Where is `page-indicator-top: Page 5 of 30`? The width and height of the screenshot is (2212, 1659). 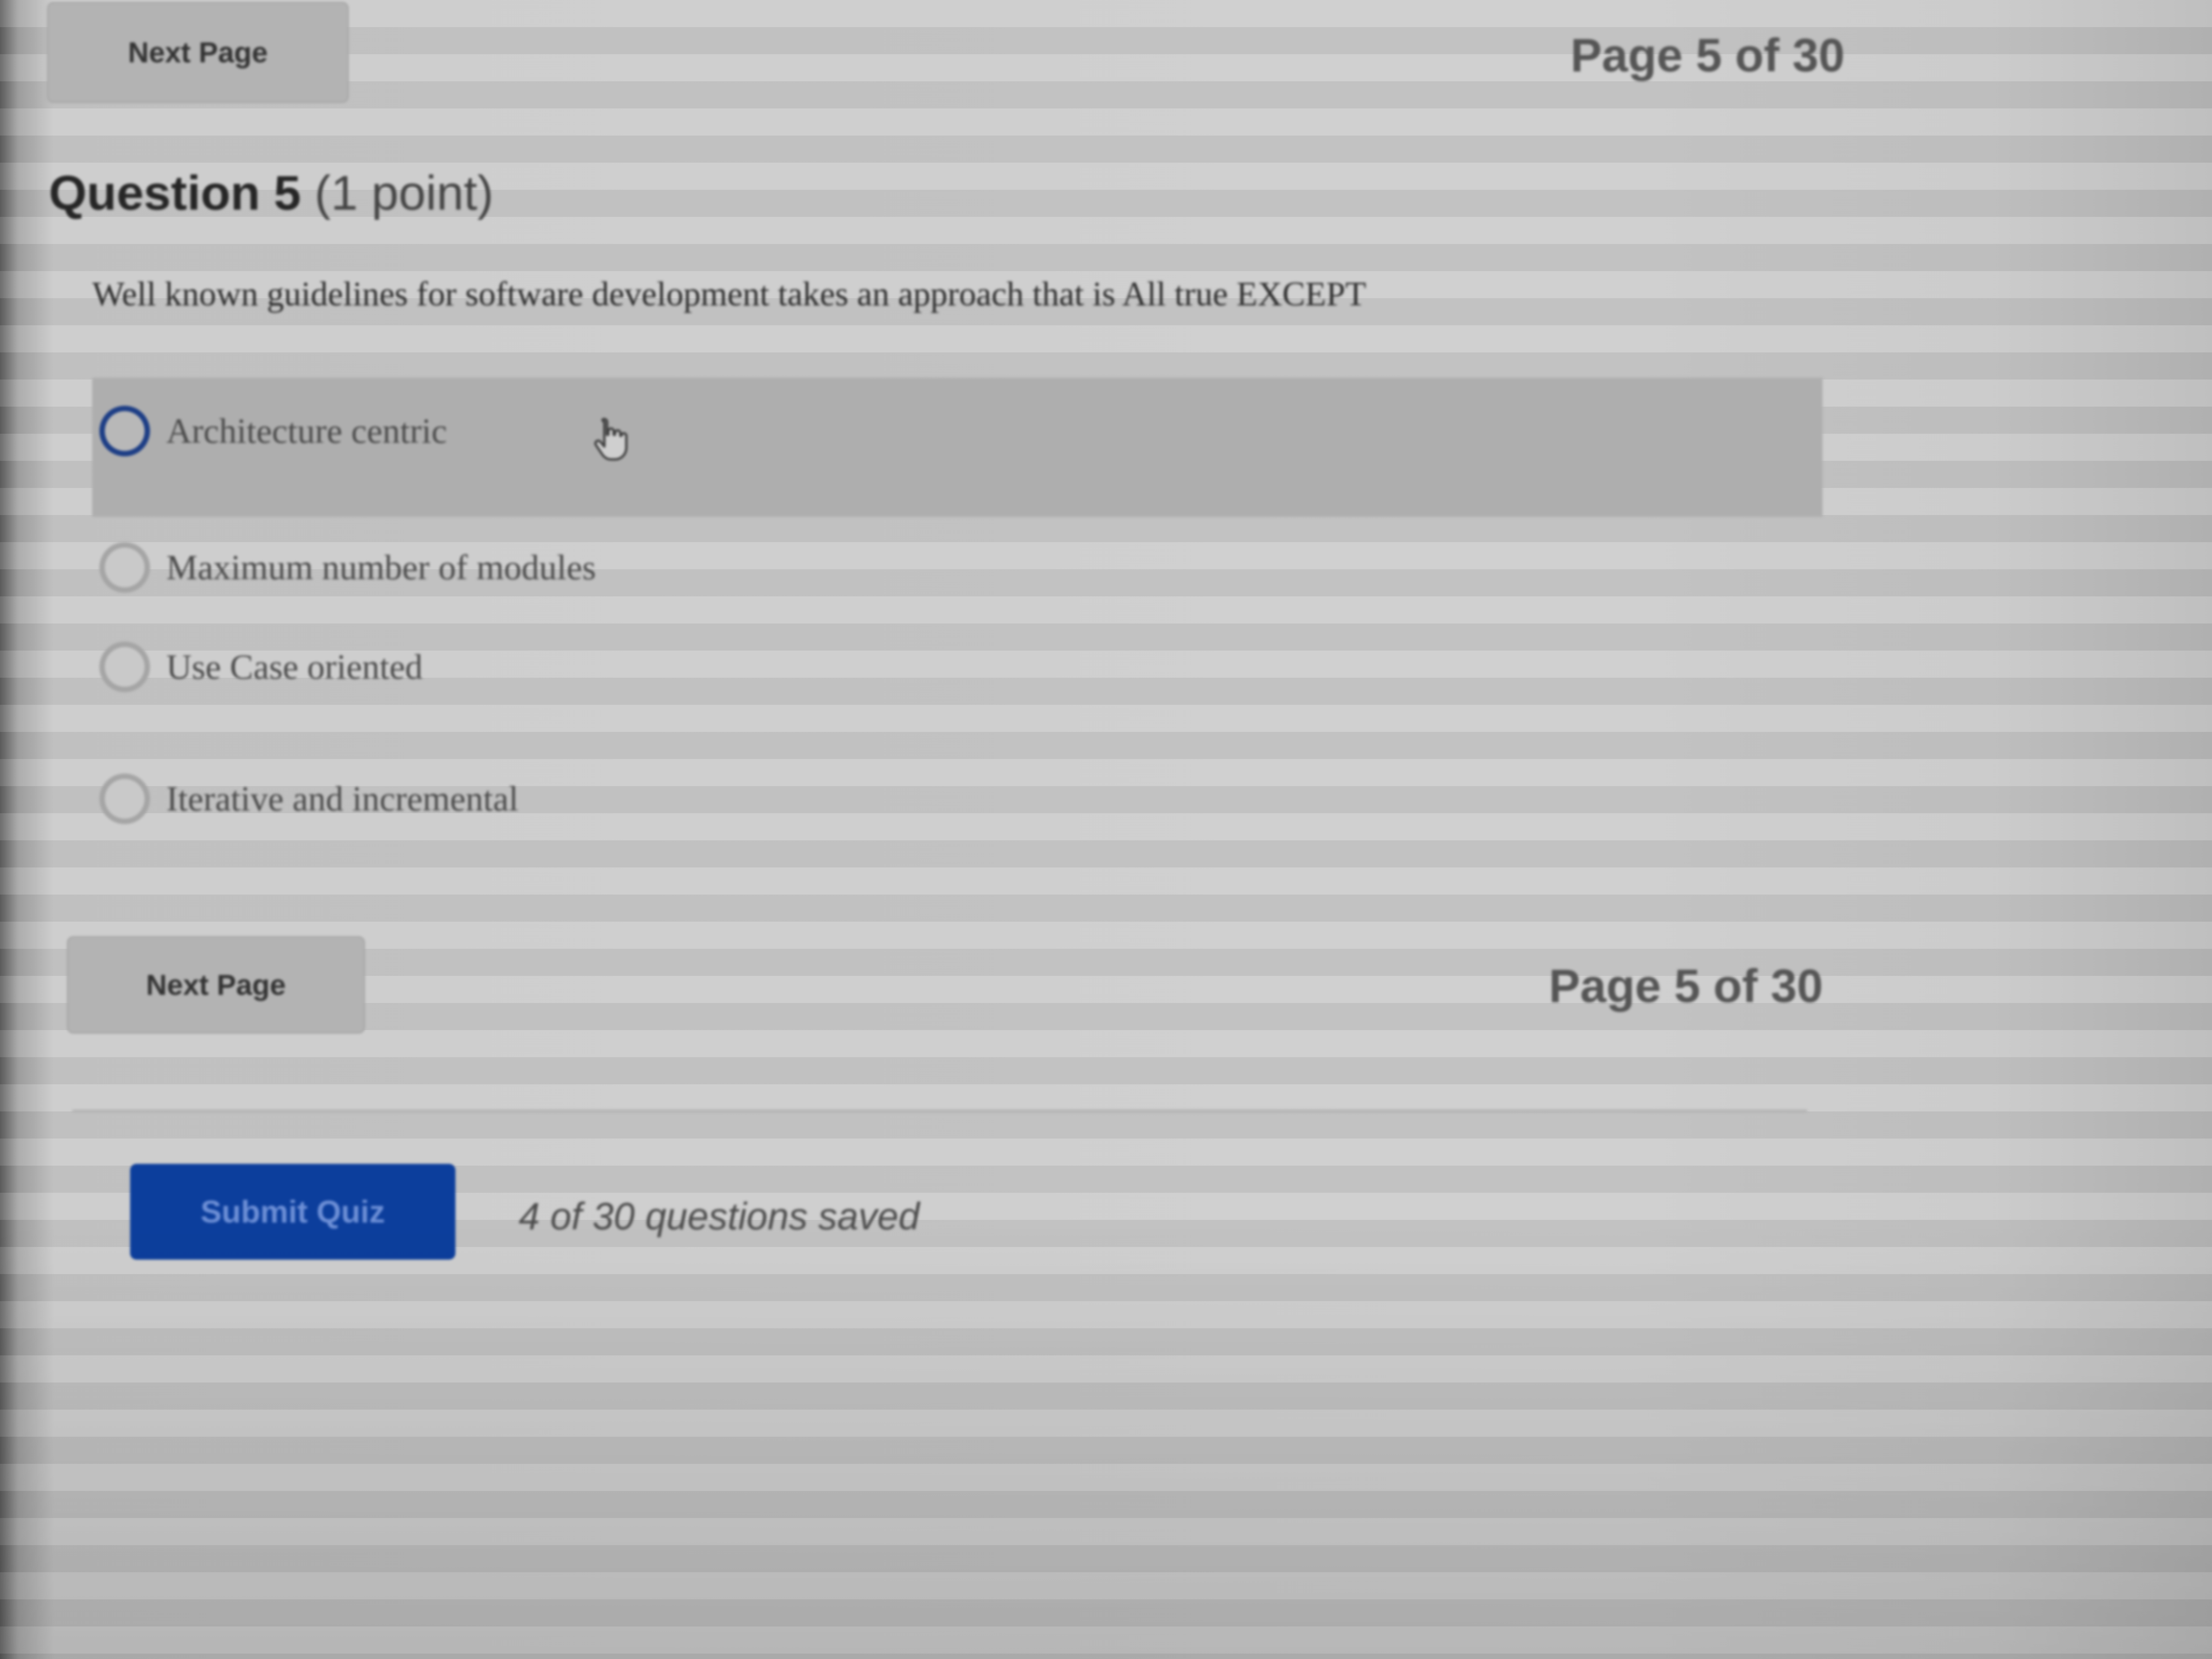 page-indicator-top: Page 5 of 30 is located at coordinates (1707, 55).